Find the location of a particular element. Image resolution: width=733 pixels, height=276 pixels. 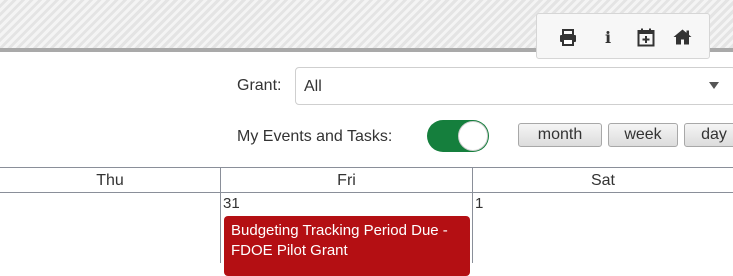

chevron-down-icon is located at coordinates (714, 85).